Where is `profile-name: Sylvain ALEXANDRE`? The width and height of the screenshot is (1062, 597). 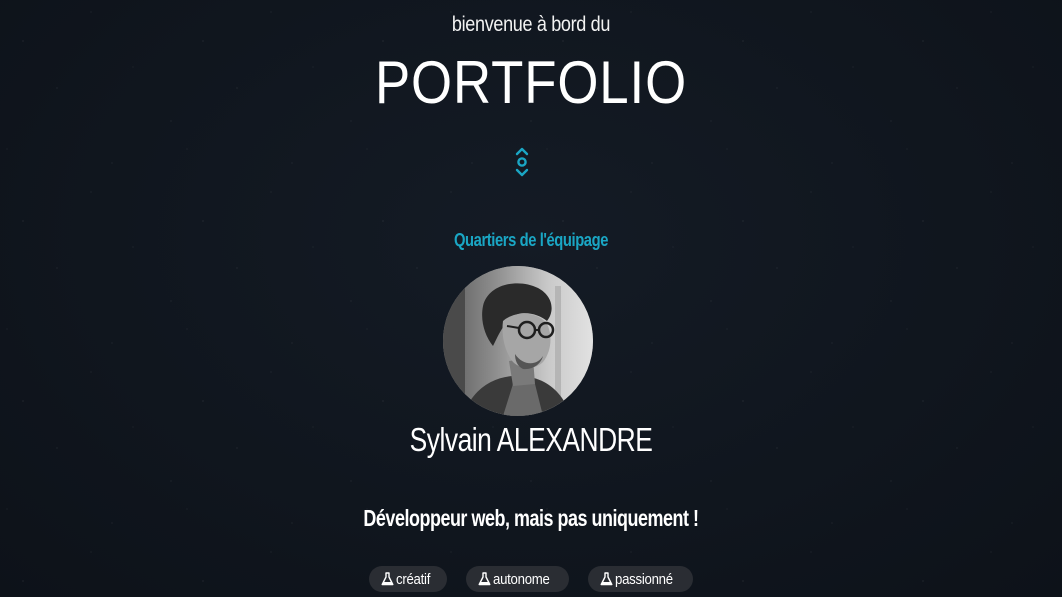
profile-name: Sylvain ALEXANDRE is located at coordinates (531, 439).